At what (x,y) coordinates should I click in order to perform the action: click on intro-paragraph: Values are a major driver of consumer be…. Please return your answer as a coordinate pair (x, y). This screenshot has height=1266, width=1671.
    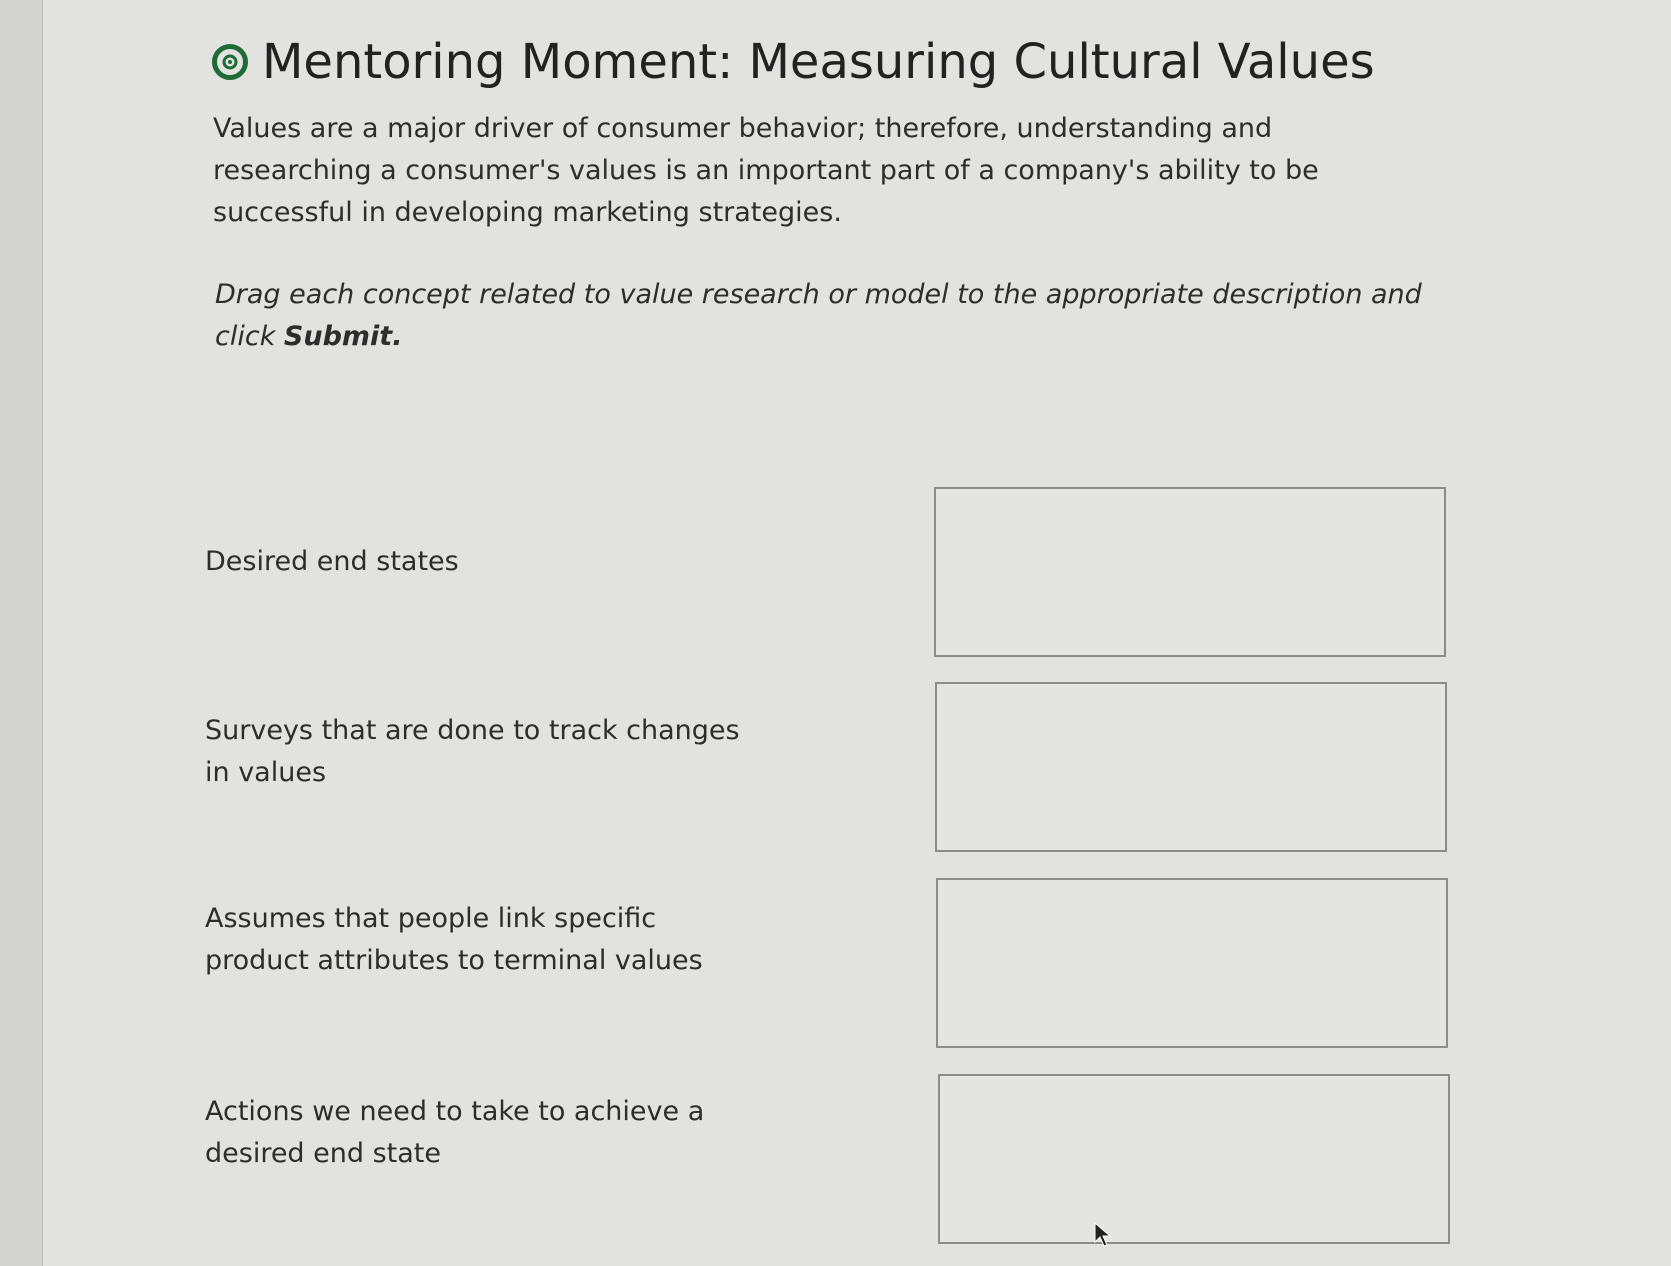
    Looking at the image, I should click on (766, 170).